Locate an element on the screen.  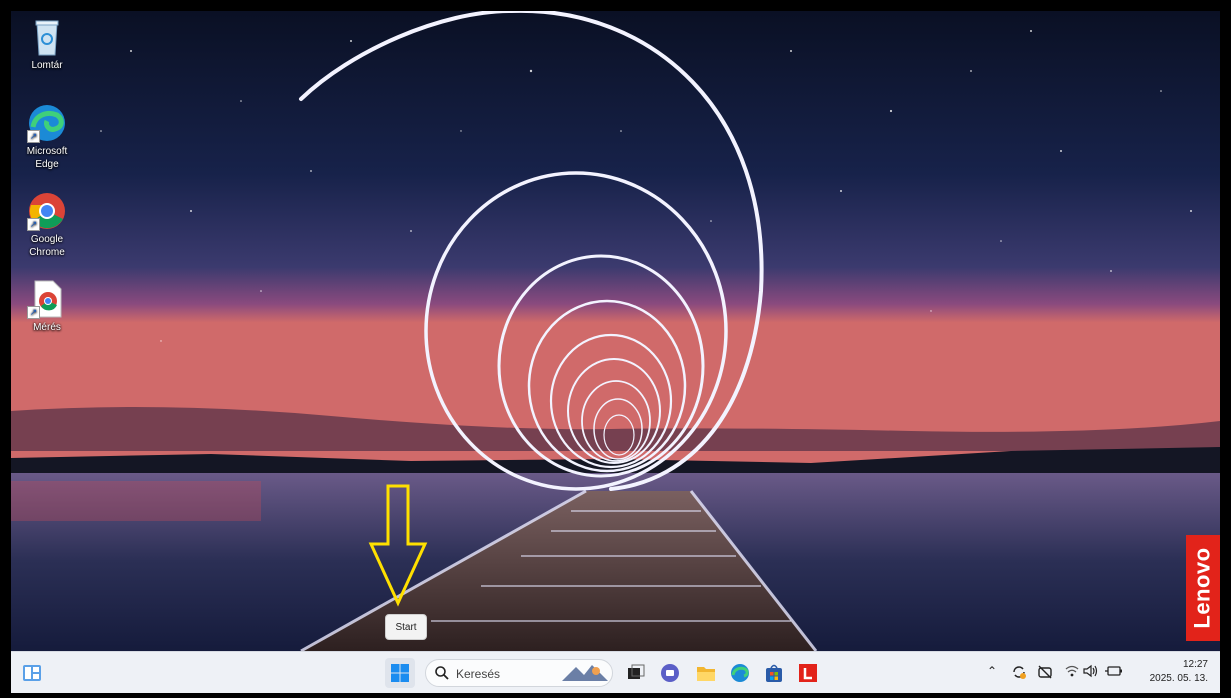
edge-icon is located at coordinates (740, 673).